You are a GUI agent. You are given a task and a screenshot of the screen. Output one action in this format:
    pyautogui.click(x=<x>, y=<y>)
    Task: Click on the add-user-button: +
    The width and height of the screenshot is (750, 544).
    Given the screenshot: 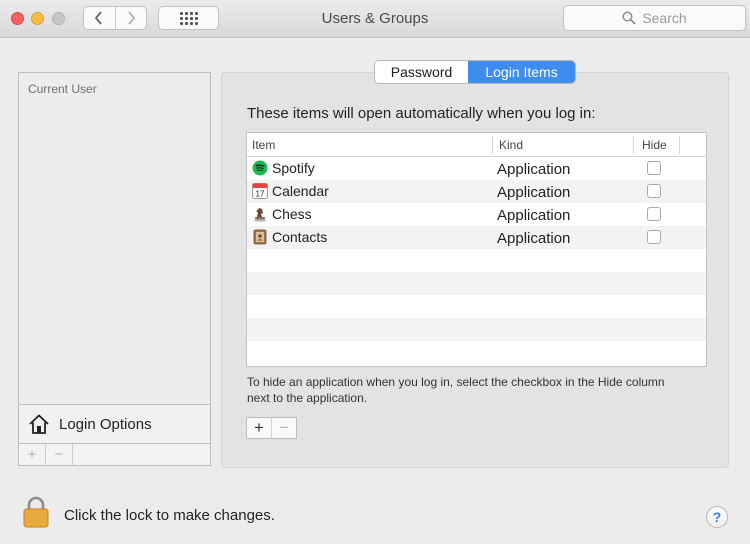 What is the action you would take?
    pyautogui.click(x=32, y=454)
    